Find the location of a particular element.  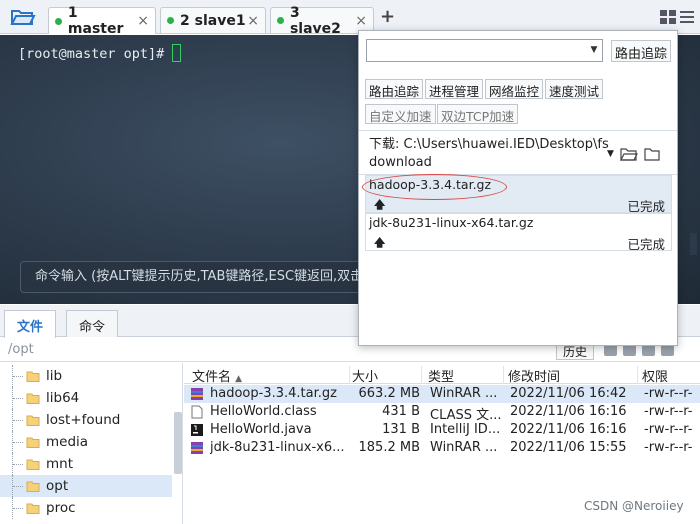

download-name: jdk-8u231-linux-x64.tar.gz is located at coordinates (451, 222).